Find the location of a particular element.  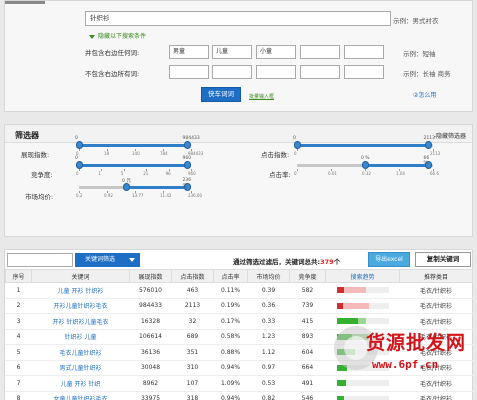

range-slider-2: 0 960 0 1 5 21 96 960 is located at coordinates (135, 167).